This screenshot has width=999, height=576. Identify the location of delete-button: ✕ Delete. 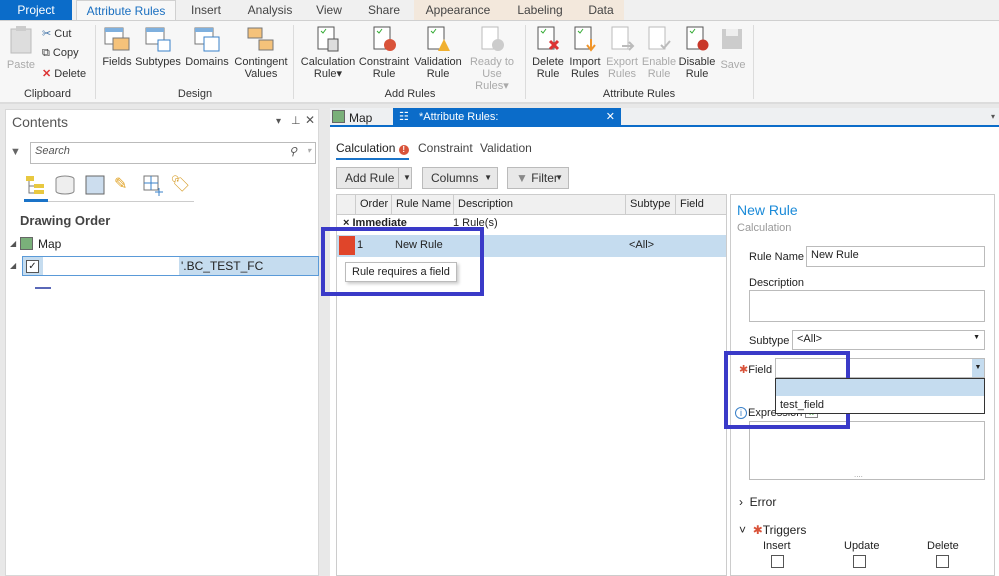
(64, 73).